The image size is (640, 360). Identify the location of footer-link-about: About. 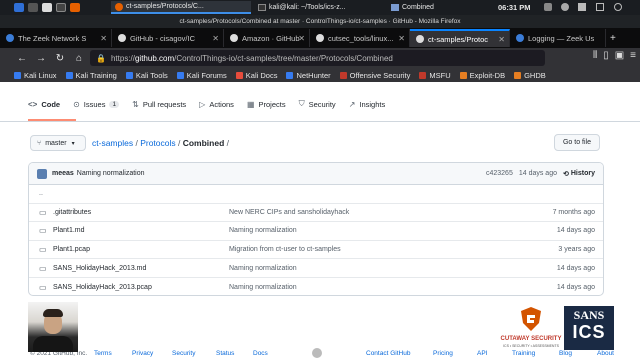
(605, 353).